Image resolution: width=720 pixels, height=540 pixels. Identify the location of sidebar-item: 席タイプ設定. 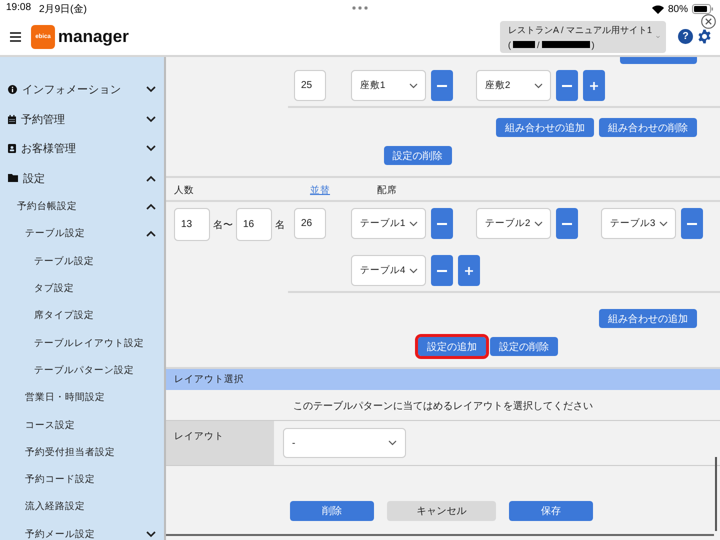
(64, 315).